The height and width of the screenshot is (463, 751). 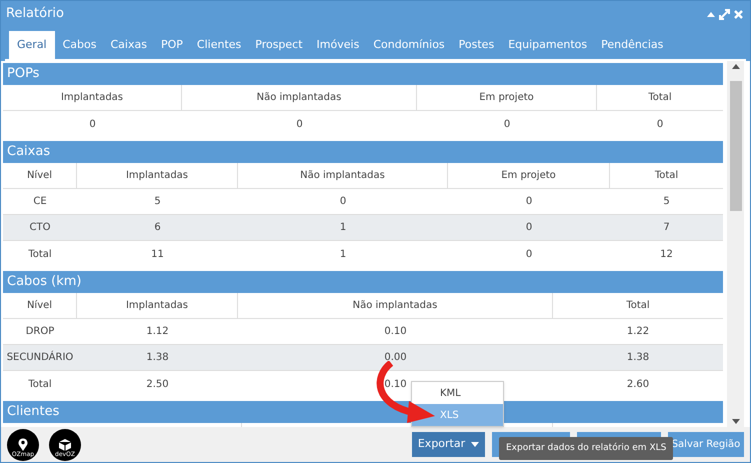 What do you see at coordinates (363, 152) in the screenshot?
I see `section-header: Caixas` at bounding box center [363, 152].